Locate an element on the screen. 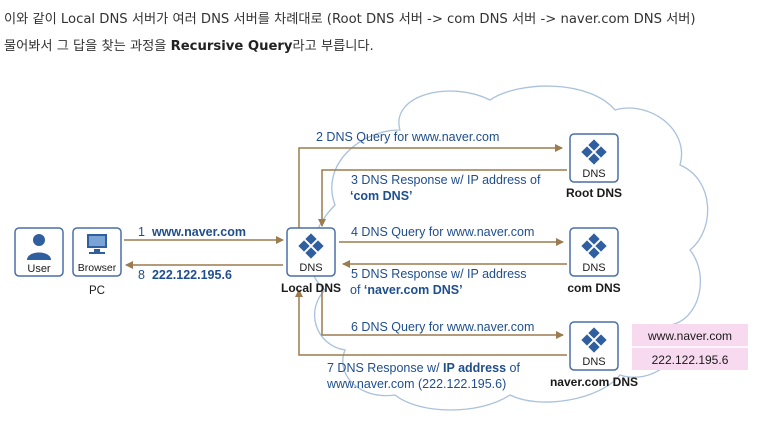 The width and height of the screenshot is (765, 430). browser-node: Browser is located at coordinates (97, 252).